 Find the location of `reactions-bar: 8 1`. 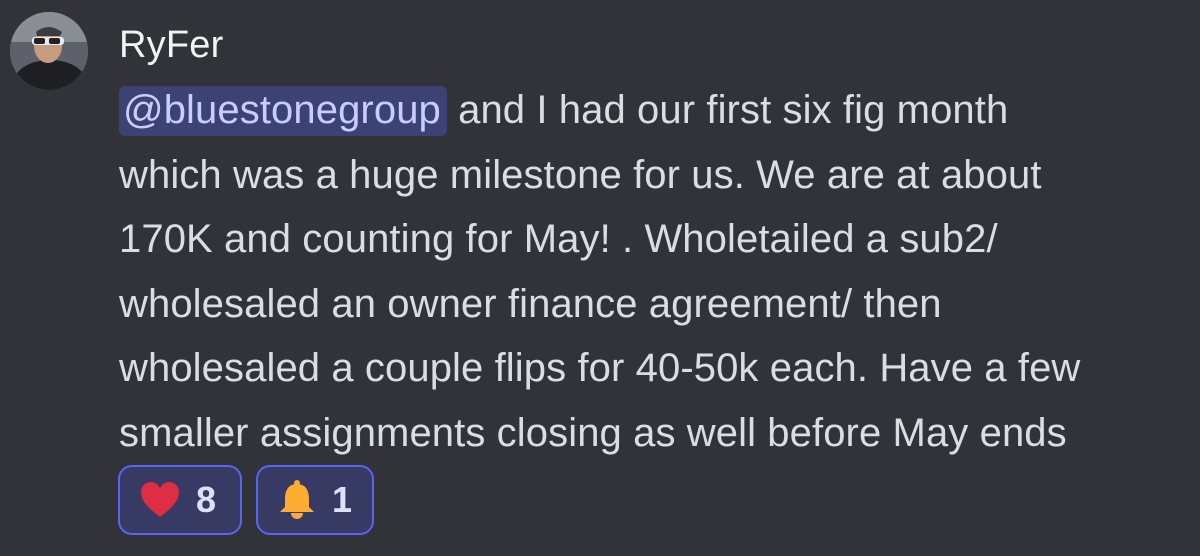

reactions-bar: 8 1 is located at coordinates (246, 500).